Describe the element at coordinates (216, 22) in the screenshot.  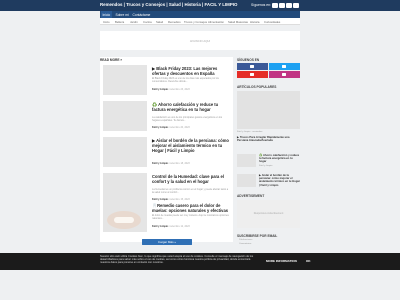
I see `category-item: Alimentación` at that location.